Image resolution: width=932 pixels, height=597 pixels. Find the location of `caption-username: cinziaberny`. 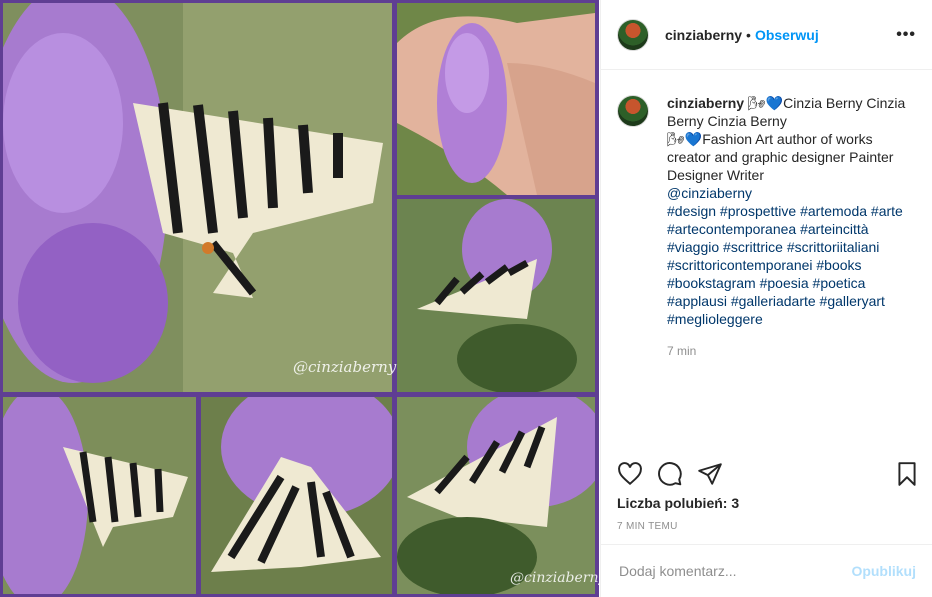

caption-username: cinziaberny is located at coordinates (705, 103).